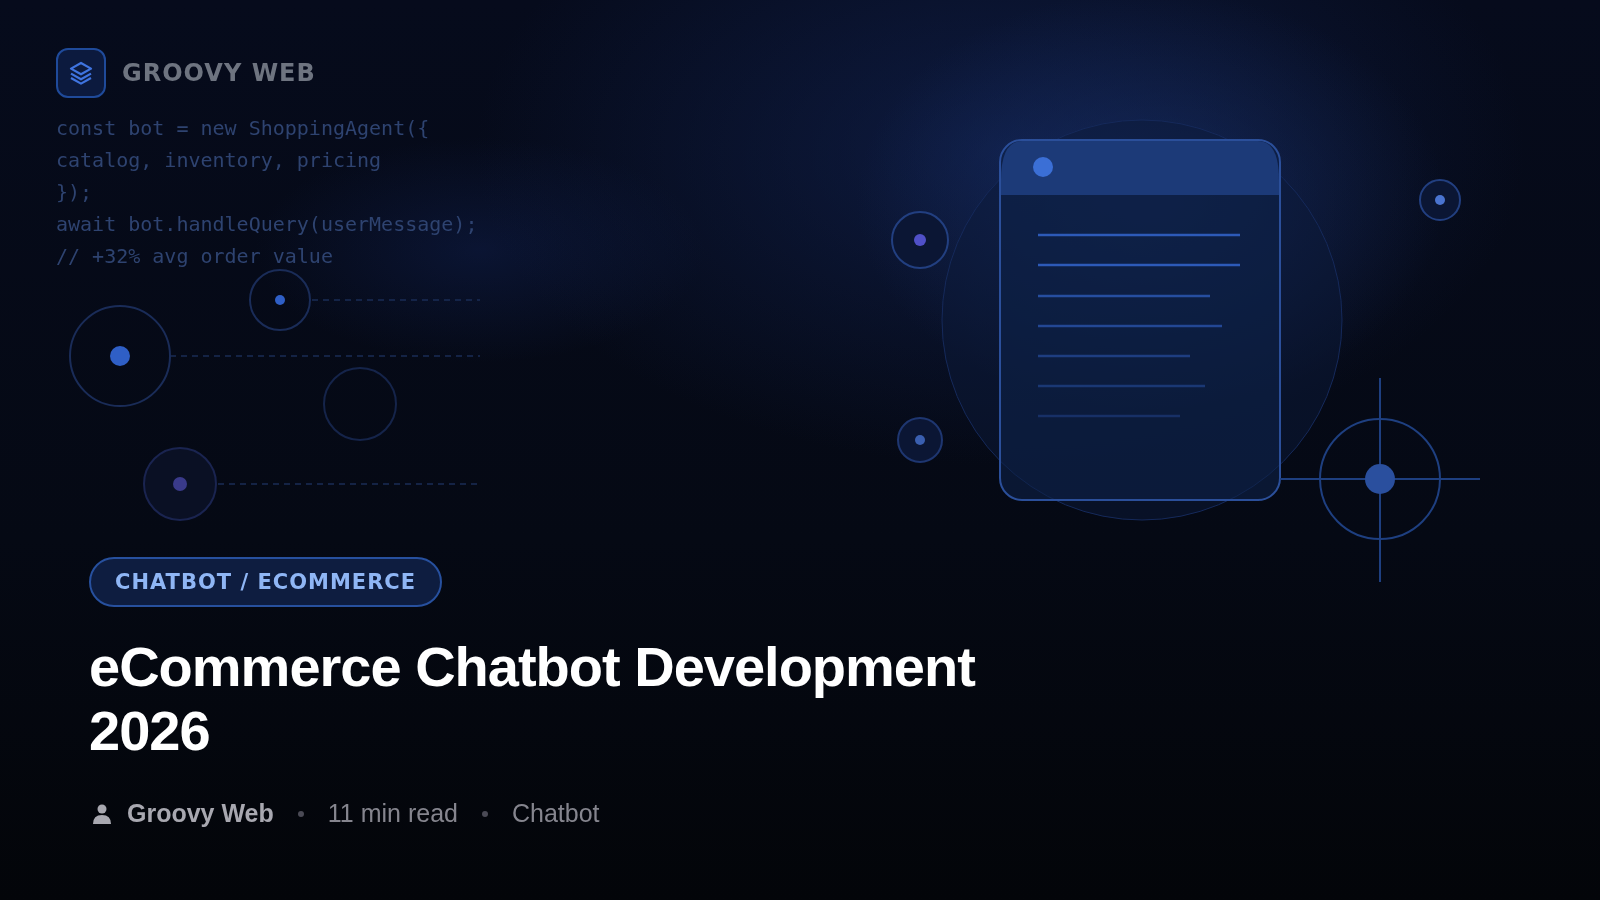 This screenshot has height=900, width=1600. What do you see at coordinates (74, 192) in the screenshot?
I see `code-line: });` at bounding box center [74, 192].